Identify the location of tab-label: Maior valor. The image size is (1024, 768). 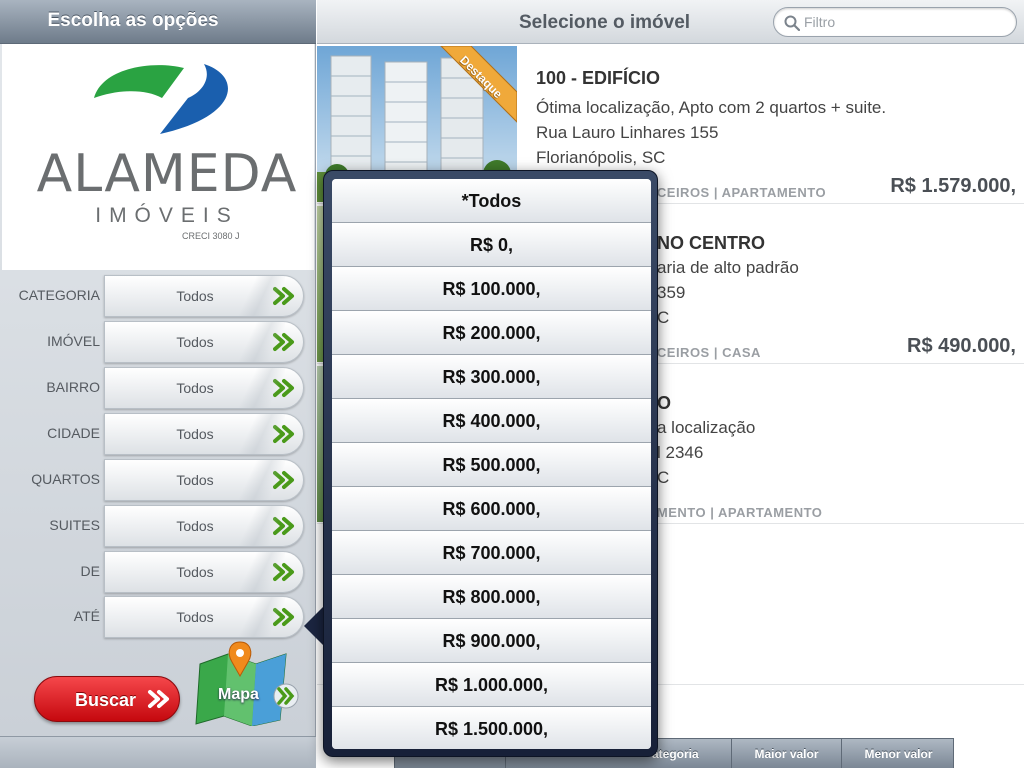
(786, 754).